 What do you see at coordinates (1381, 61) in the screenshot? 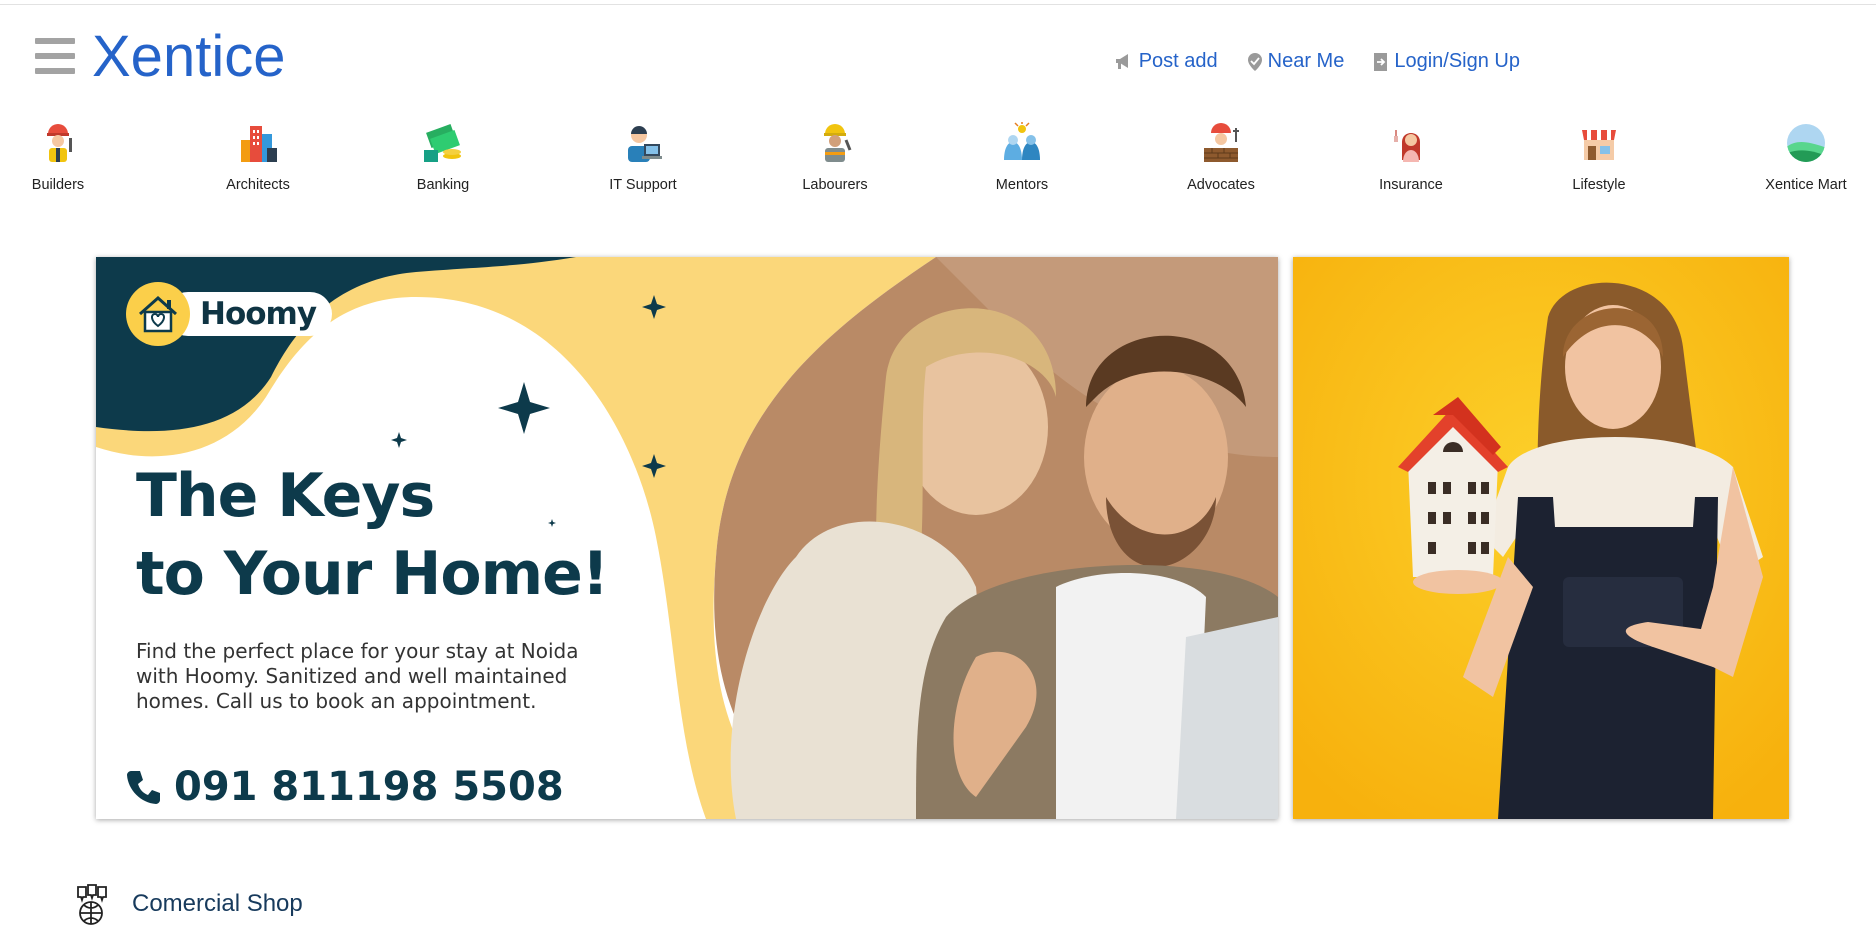
I see `login-icon` at bounding box center [1381, 61].